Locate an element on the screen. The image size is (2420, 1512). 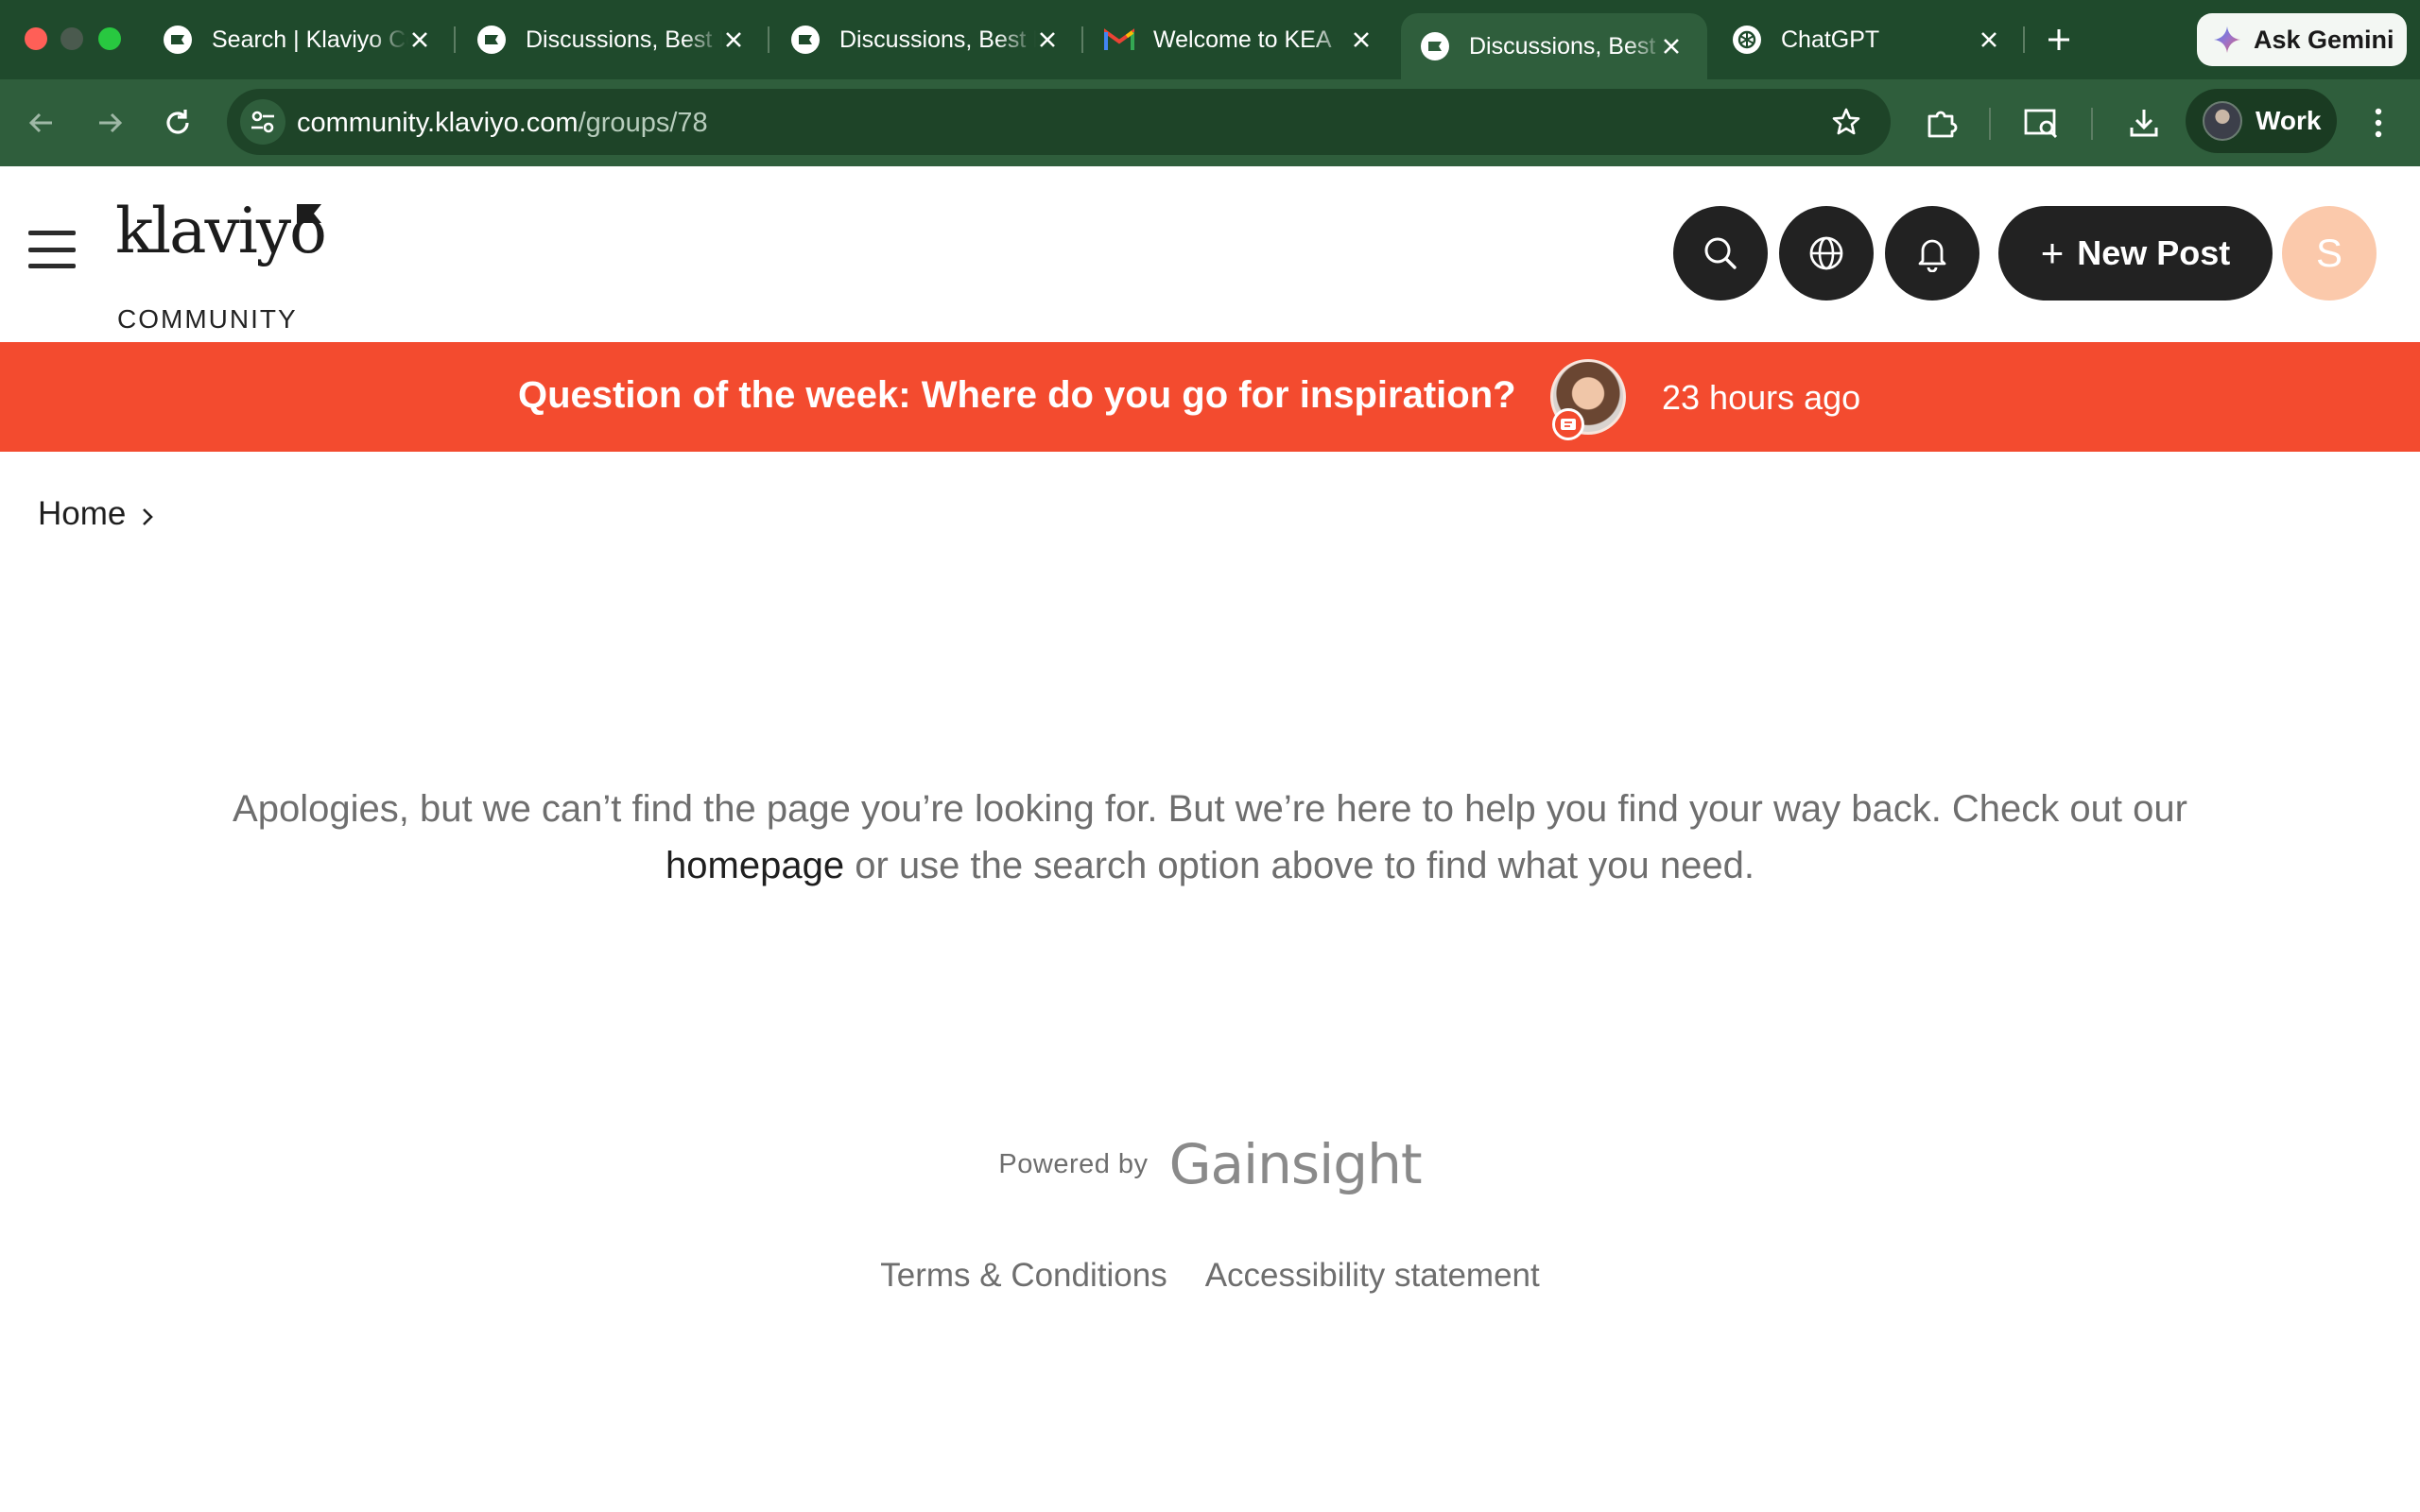
back-button is located at coordinates (41, 123).